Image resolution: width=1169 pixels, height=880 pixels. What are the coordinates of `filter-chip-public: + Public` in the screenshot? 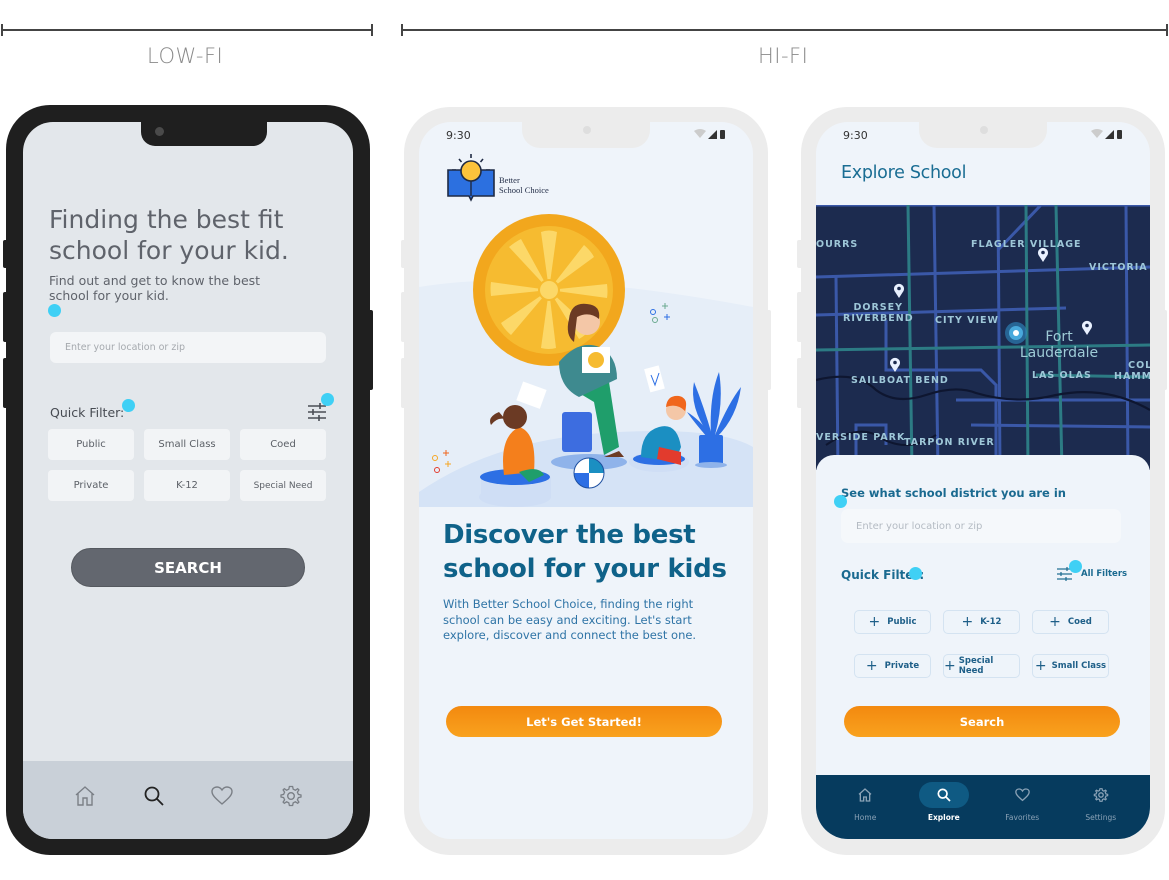 It's located at (892, 622).